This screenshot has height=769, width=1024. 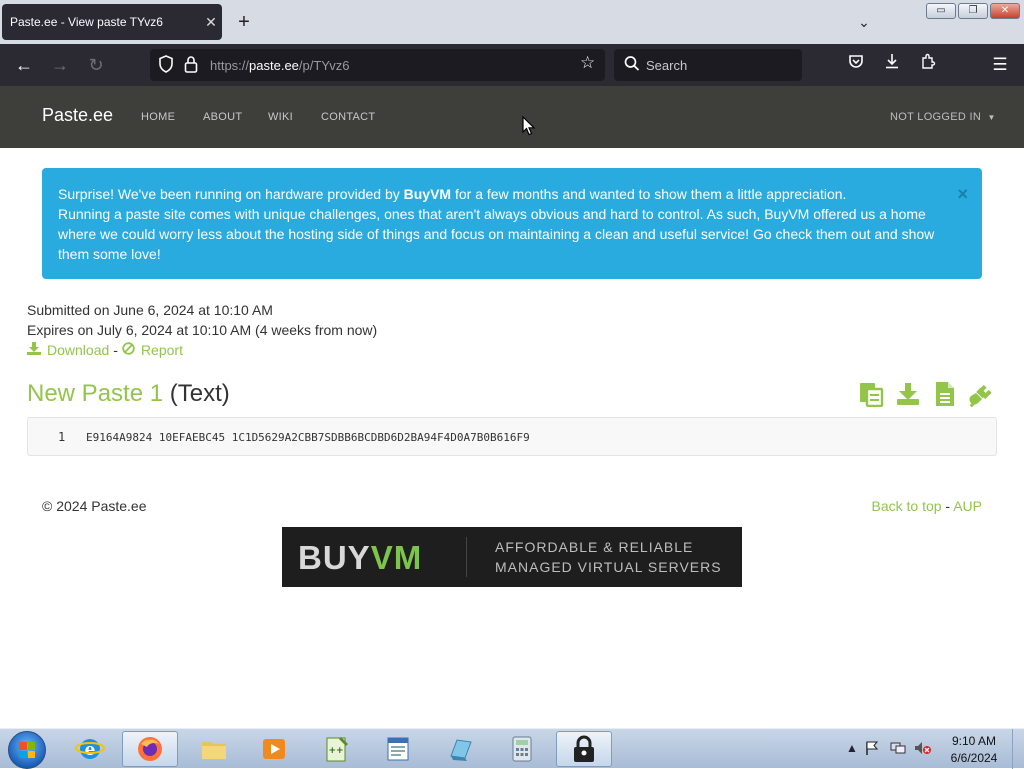 I want to click on paste-title: New Paste 1 (Text), so click(x=128, y=394).